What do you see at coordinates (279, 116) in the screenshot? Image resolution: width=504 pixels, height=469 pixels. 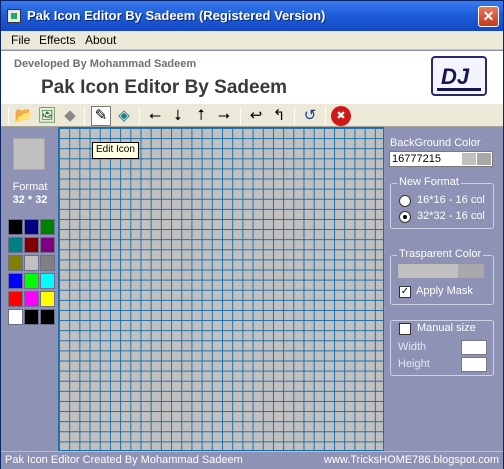 I see `flip-vertical-icon: ↰` at bounding box center [279, 116].